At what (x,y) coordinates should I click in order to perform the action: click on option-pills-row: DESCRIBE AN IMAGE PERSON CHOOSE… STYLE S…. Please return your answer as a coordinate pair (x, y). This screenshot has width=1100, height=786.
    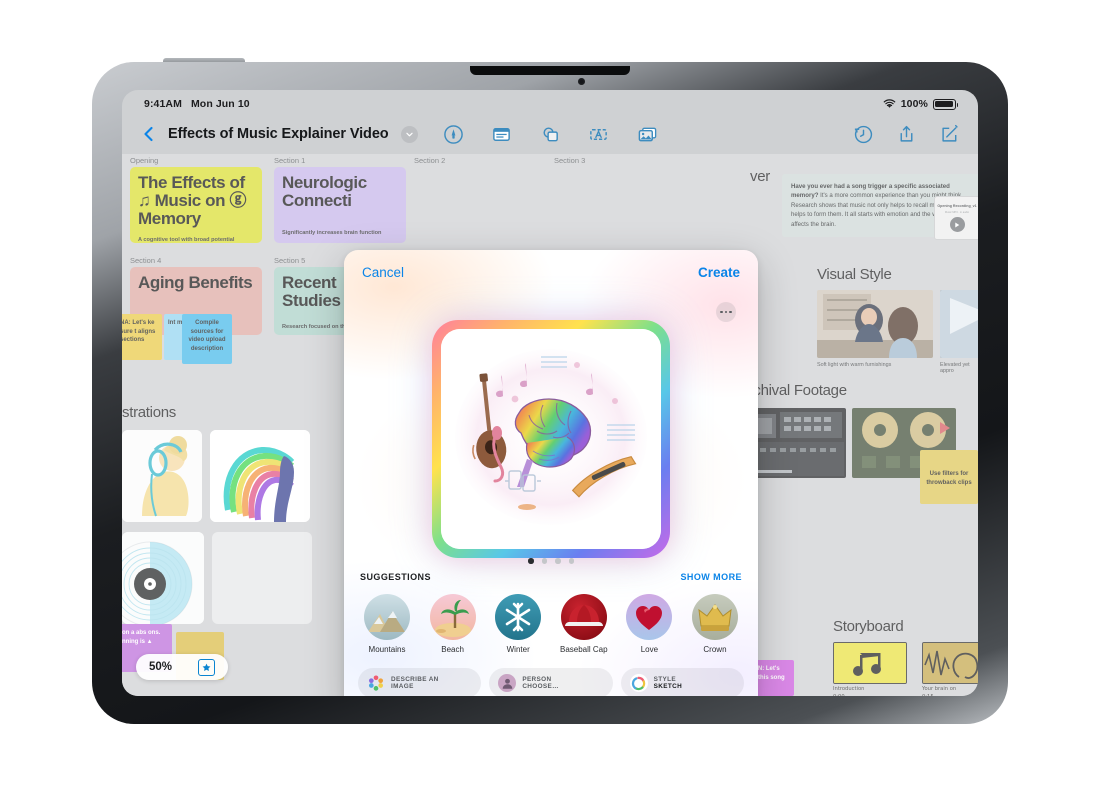
    Looking at the image, I should click on (551, 682).